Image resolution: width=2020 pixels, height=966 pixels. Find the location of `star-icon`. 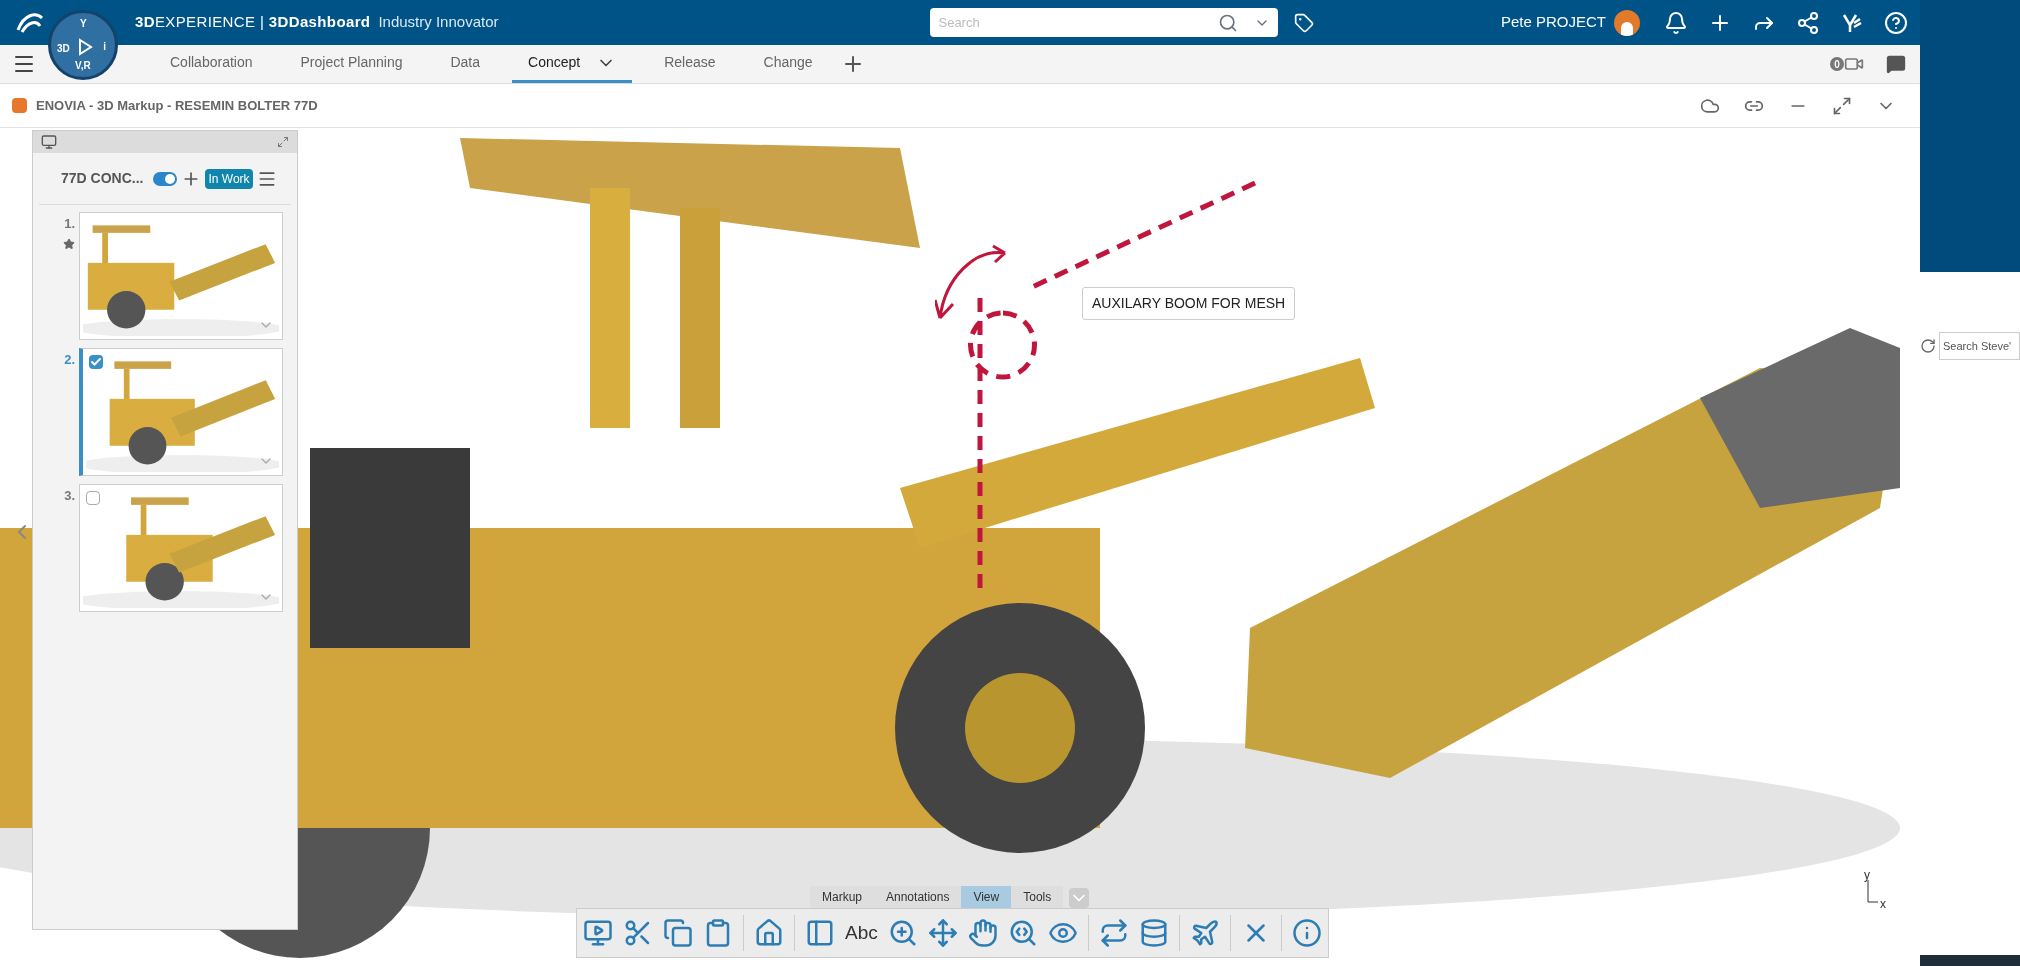

star-icon is located at coordinates (69, 243).